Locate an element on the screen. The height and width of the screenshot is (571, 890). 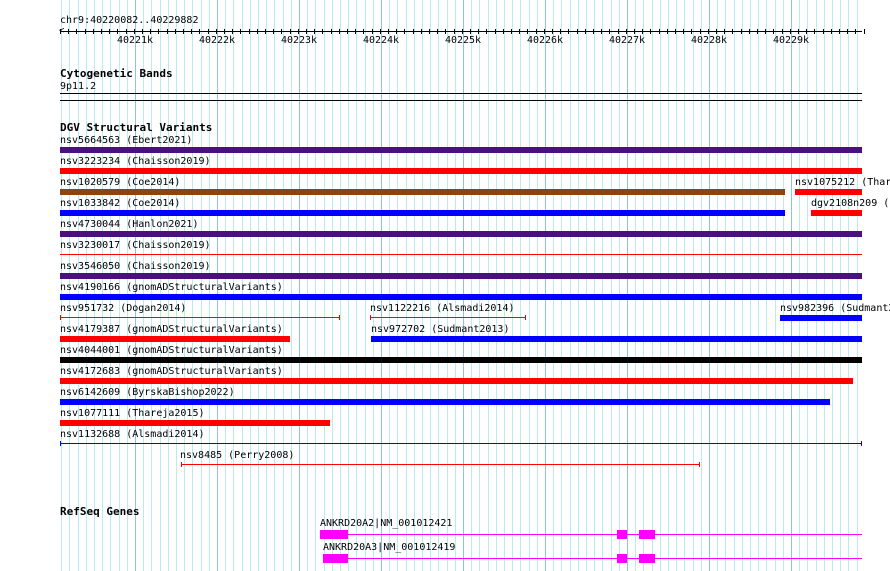
cytoband-label: 9p11.2 is located at coordinates (78, 86).